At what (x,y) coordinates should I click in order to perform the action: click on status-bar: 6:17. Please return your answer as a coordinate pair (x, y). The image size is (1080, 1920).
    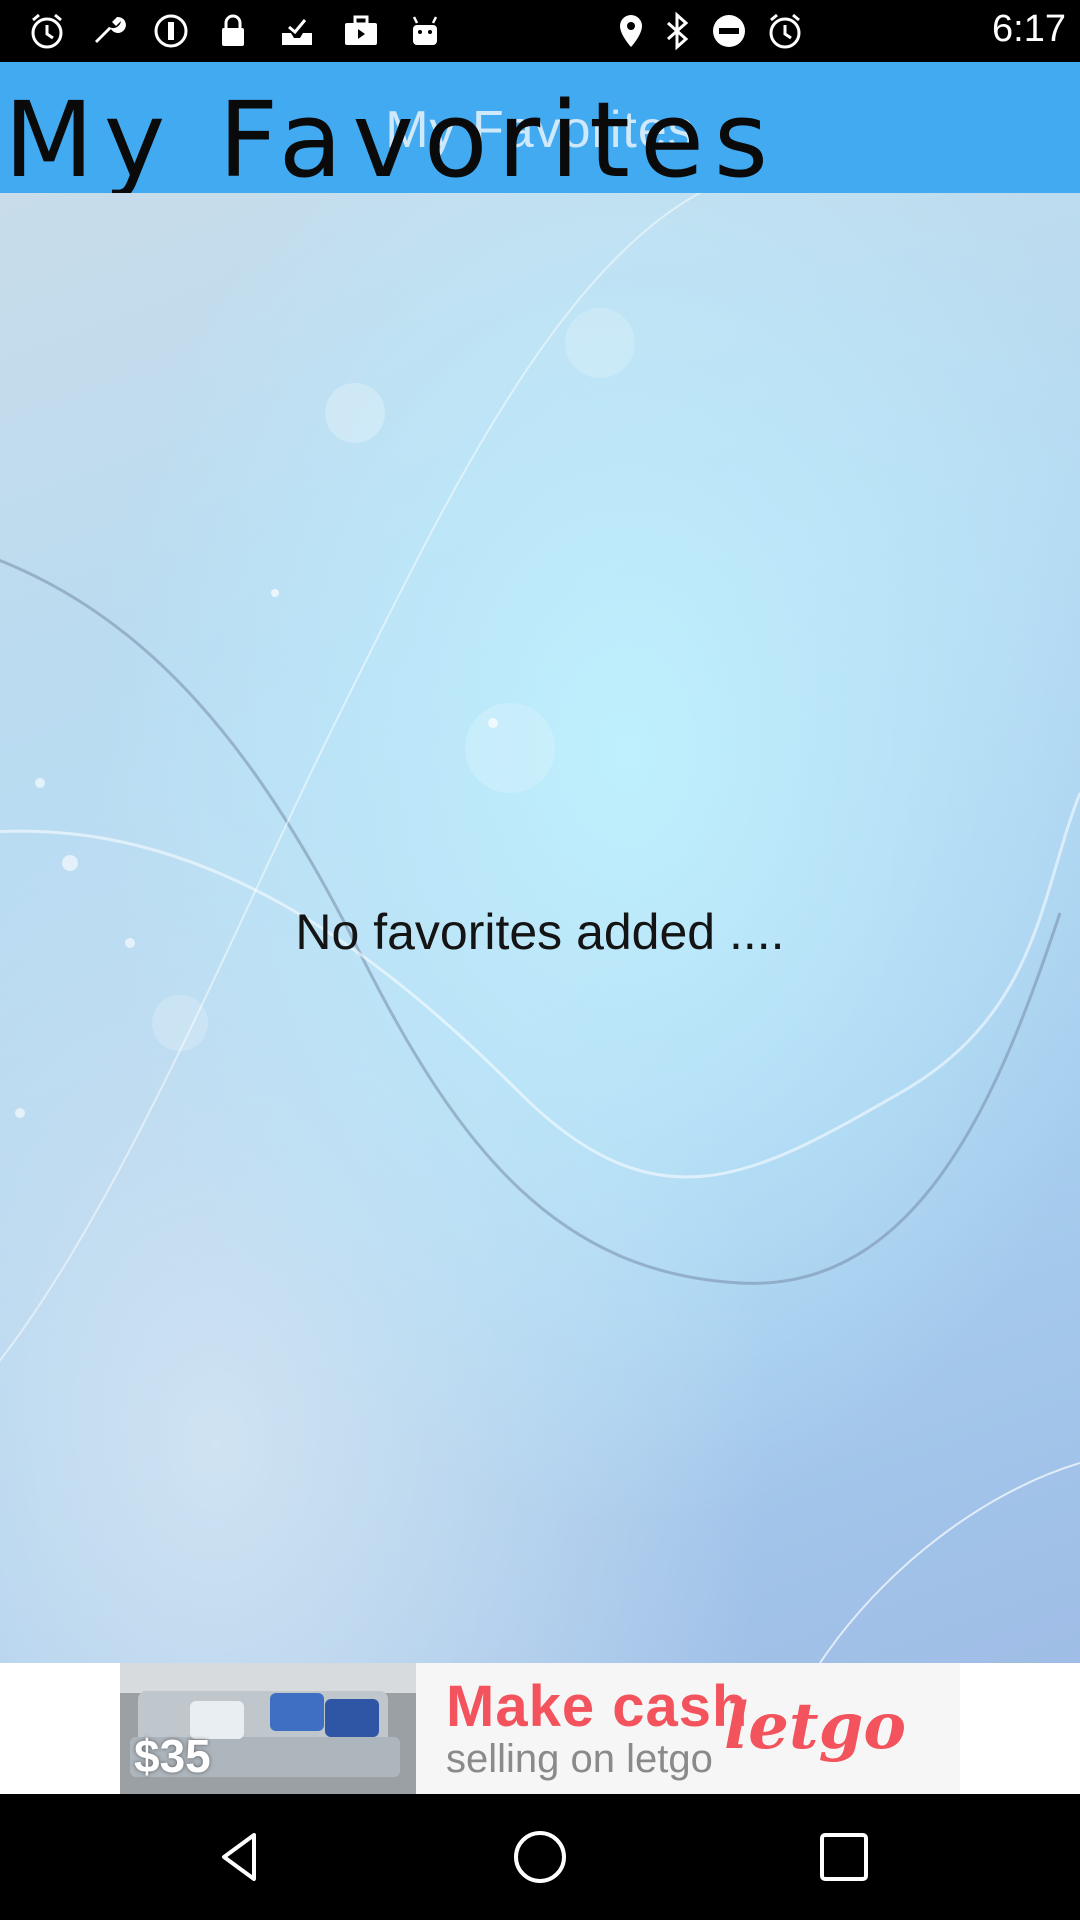
    Looking at the image, I should click on (540, 31).